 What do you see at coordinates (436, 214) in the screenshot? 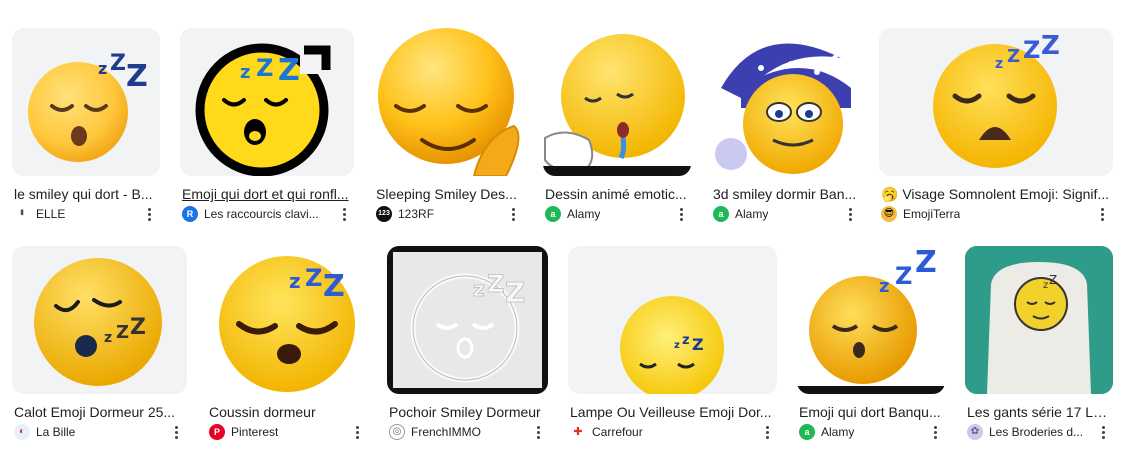
I see `result-source: 123 123RF` at bounding box center [436, 214].